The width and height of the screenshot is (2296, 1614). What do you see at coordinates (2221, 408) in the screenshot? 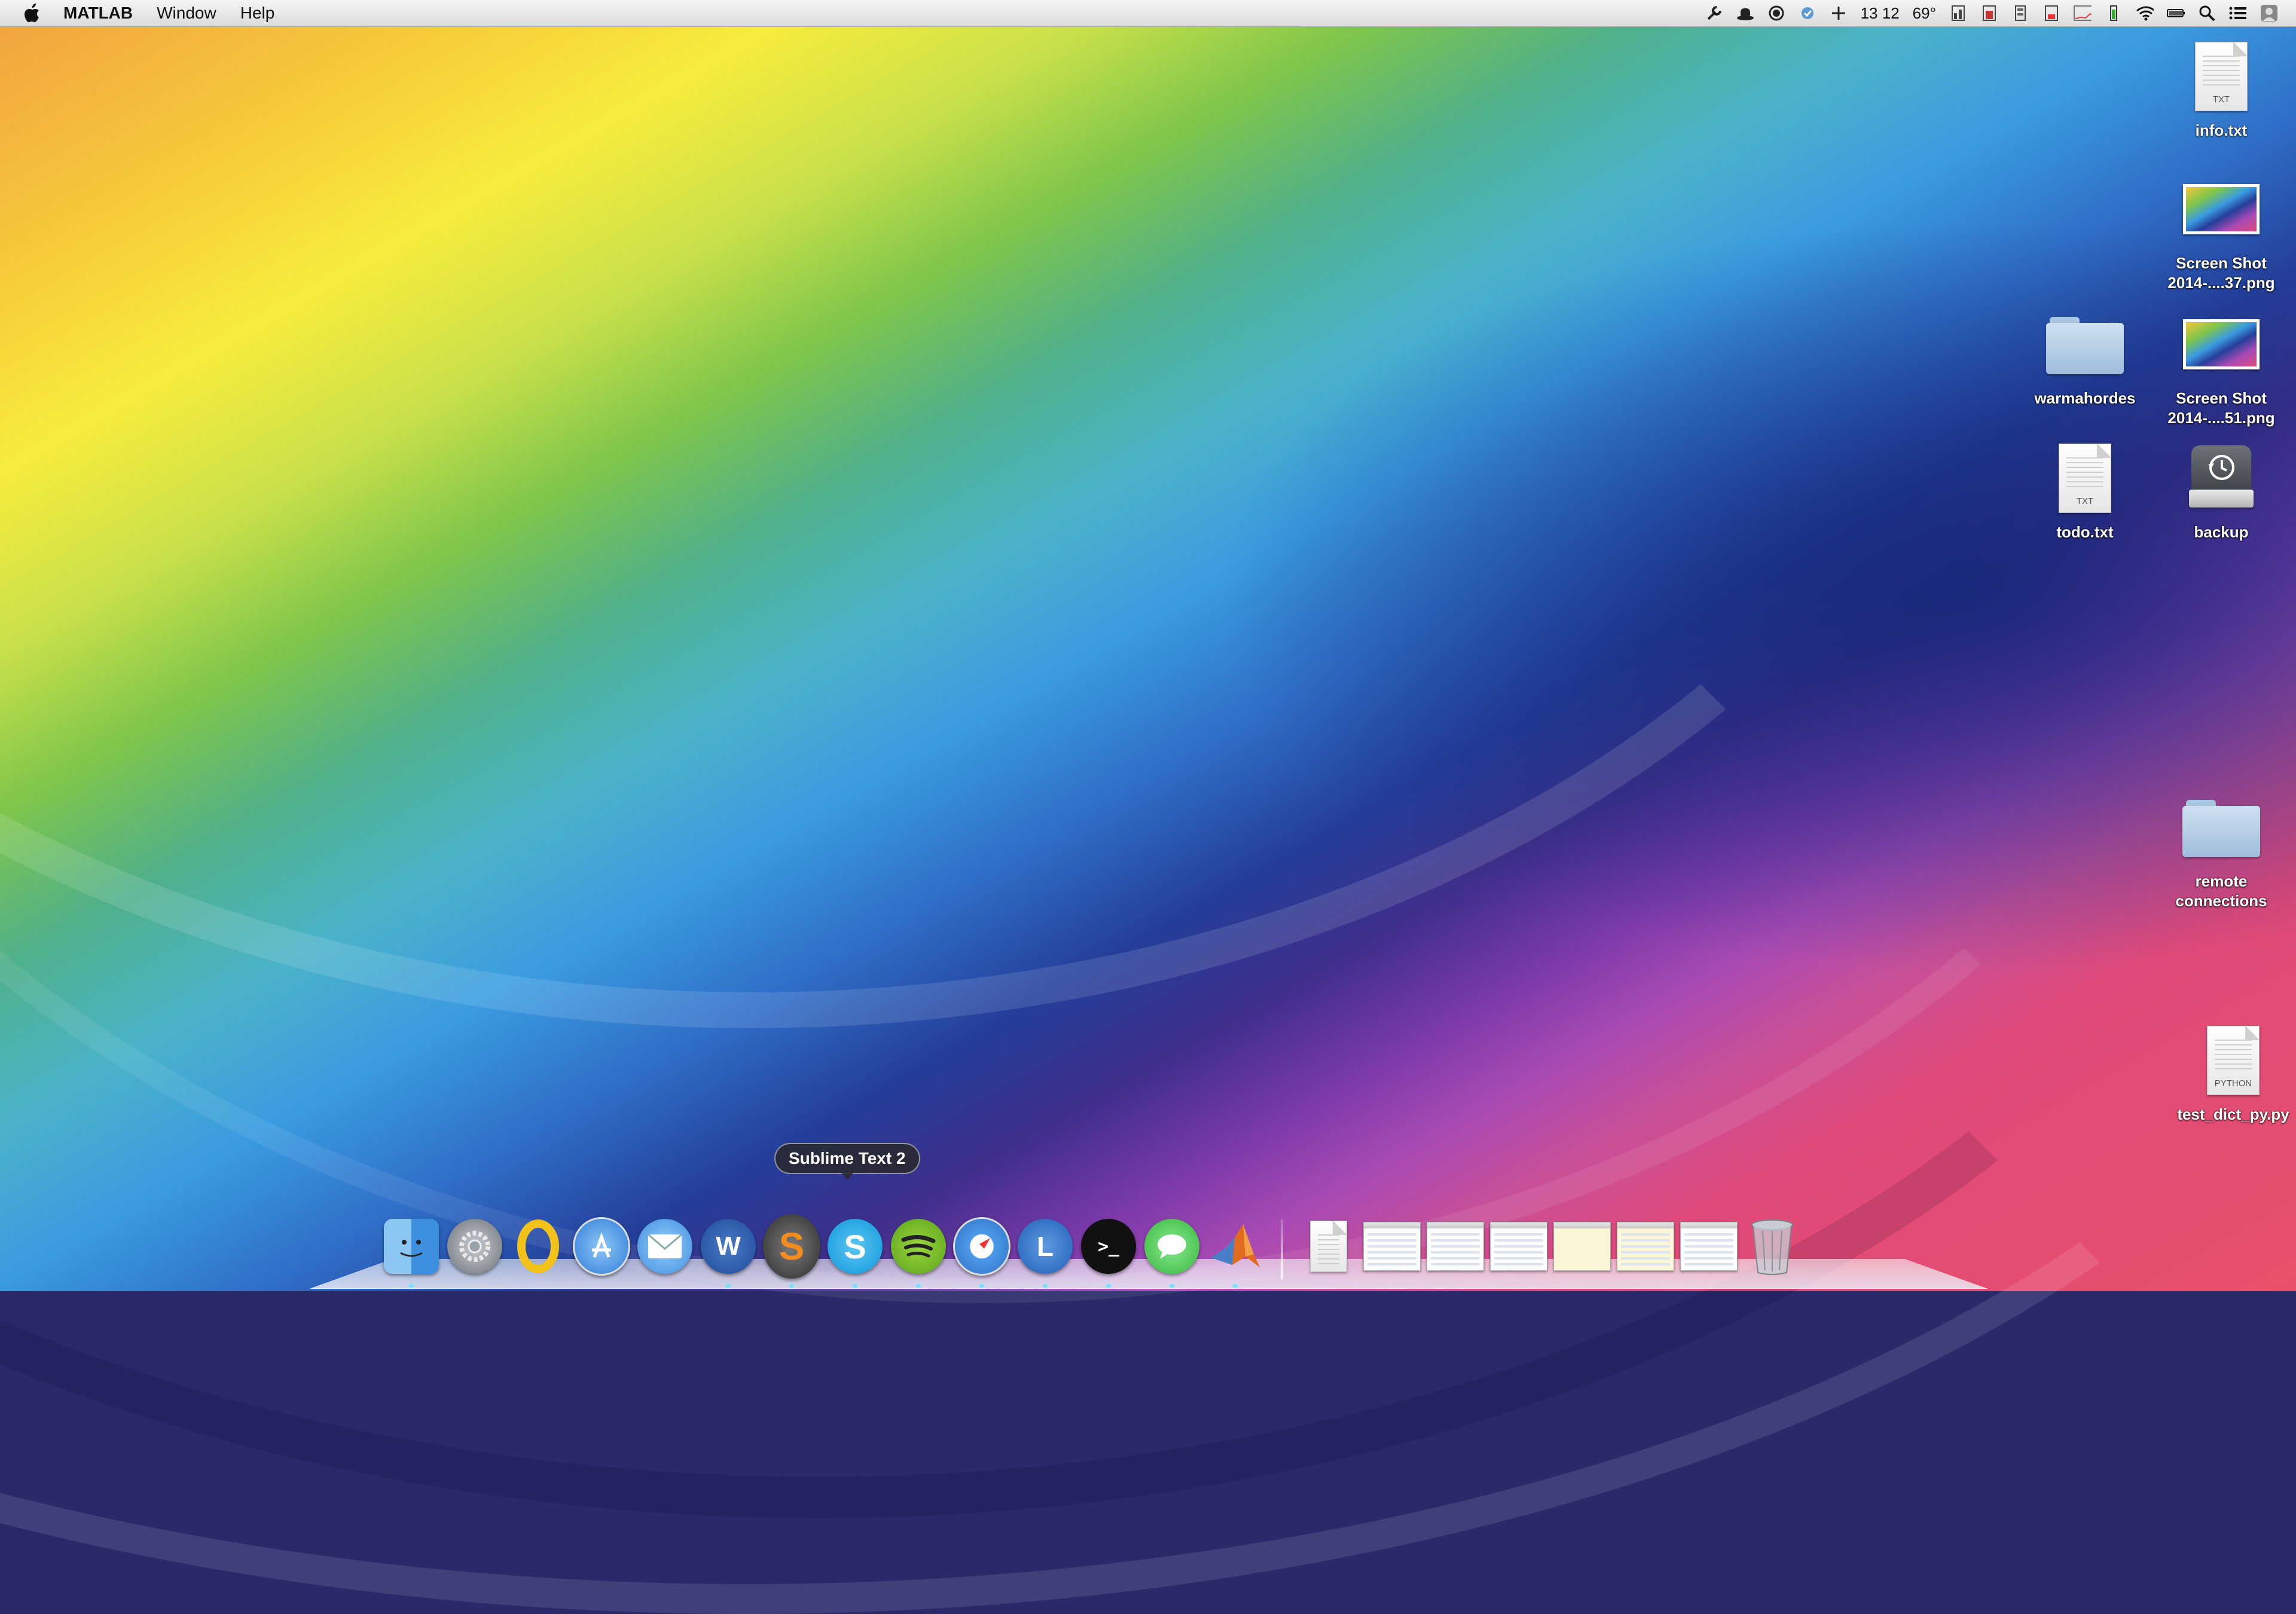
I see `desktop-icon-label: Screen Shot 2014-....51.png` at bounding box center [2221, 408].